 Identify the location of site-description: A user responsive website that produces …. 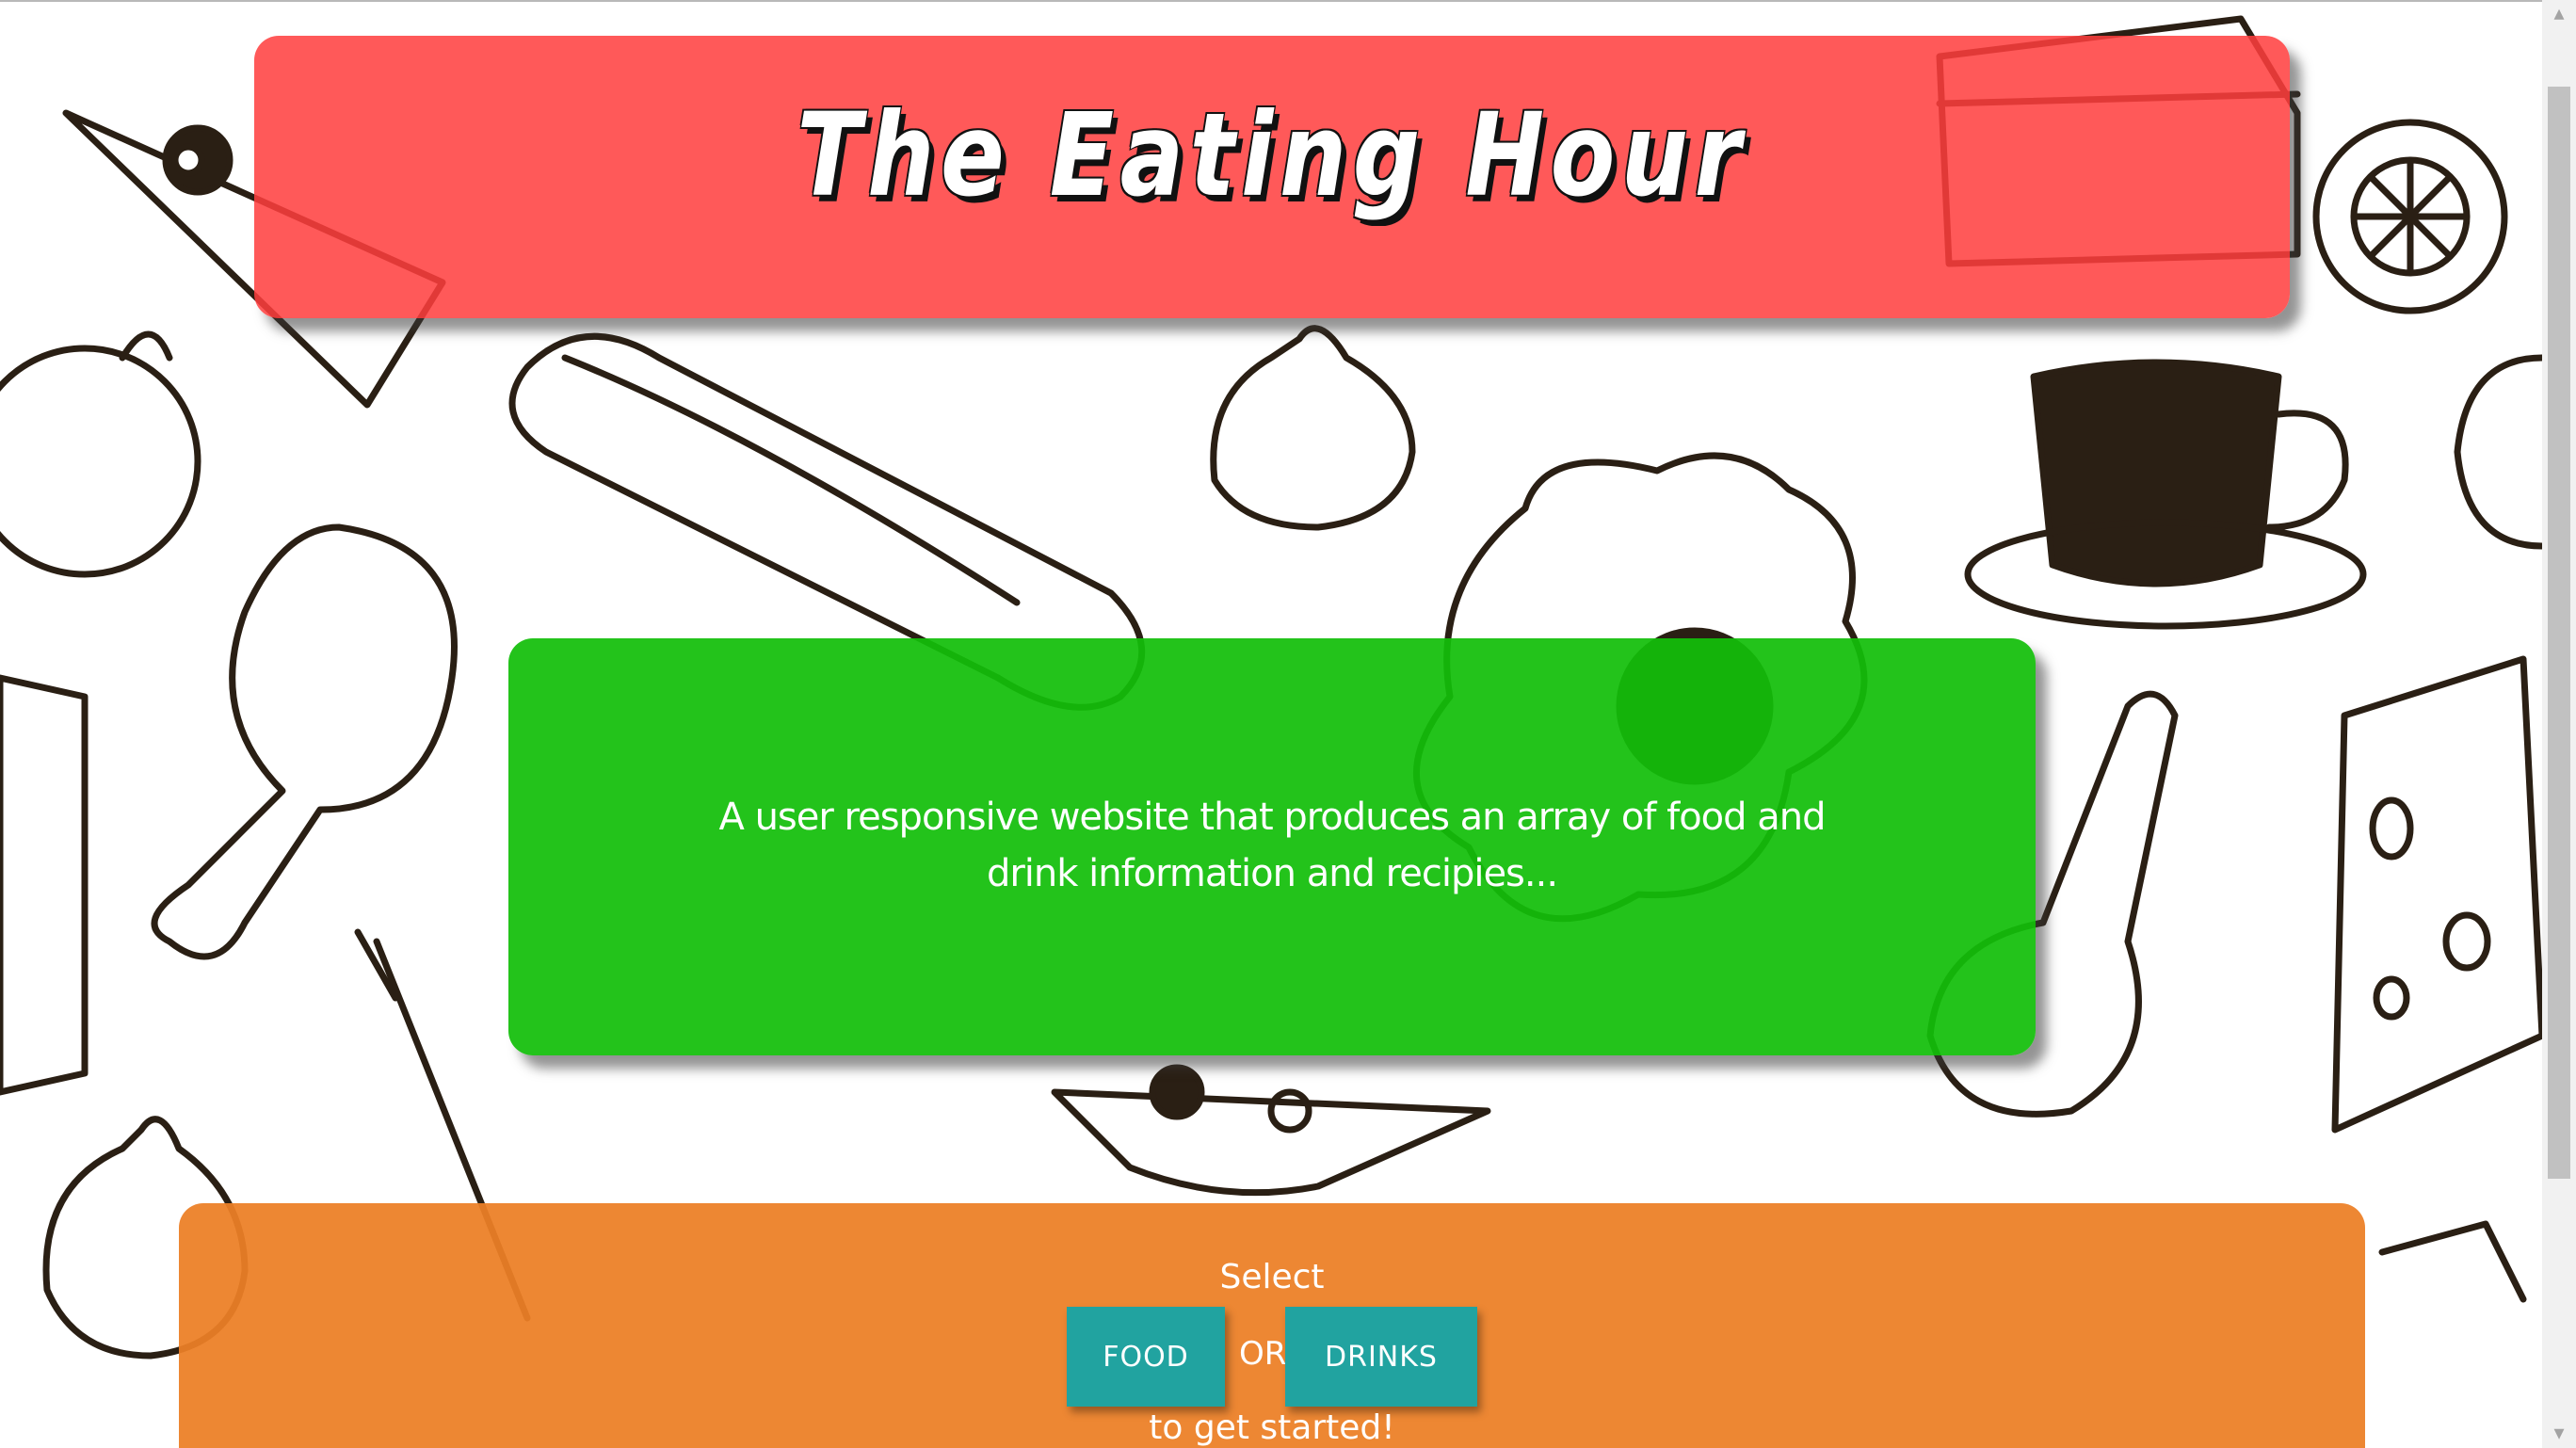
(1272, 845).